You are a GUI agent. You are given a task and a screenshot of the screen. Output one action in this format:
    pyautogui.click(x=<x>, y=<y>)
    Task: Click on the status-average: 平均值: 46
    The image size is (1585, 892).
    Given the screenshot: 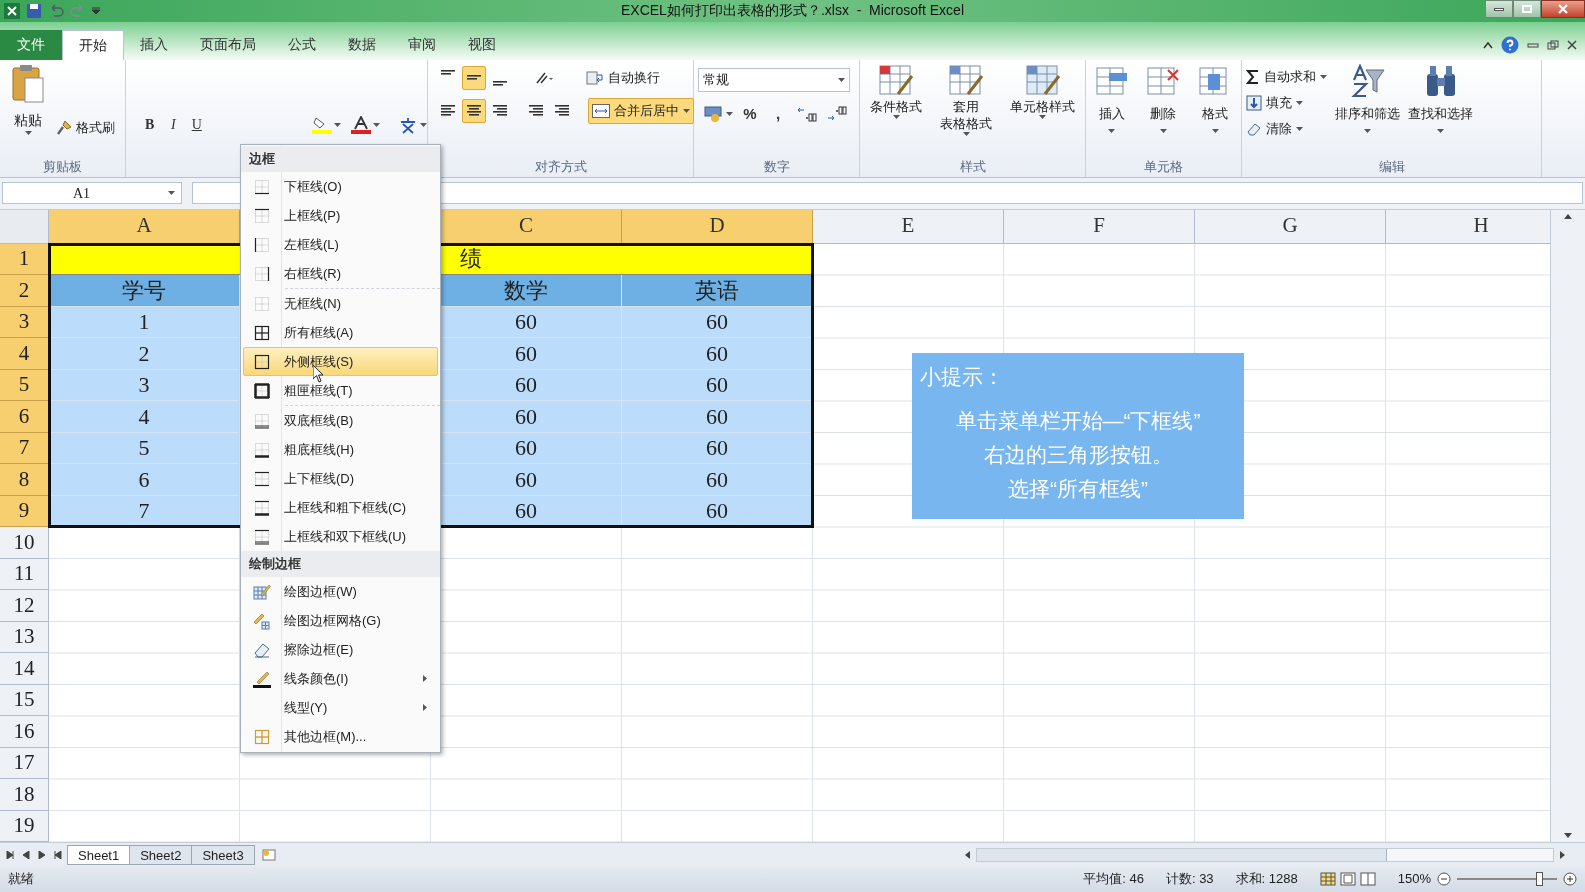 What is the action you would take?
    pyautogui.click(x=1113, y=879)
    